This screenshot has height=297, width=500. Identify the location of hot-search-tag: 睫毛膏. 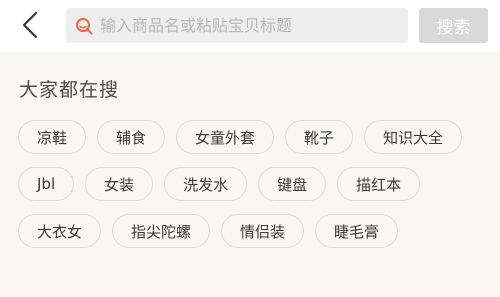
(357, 231).